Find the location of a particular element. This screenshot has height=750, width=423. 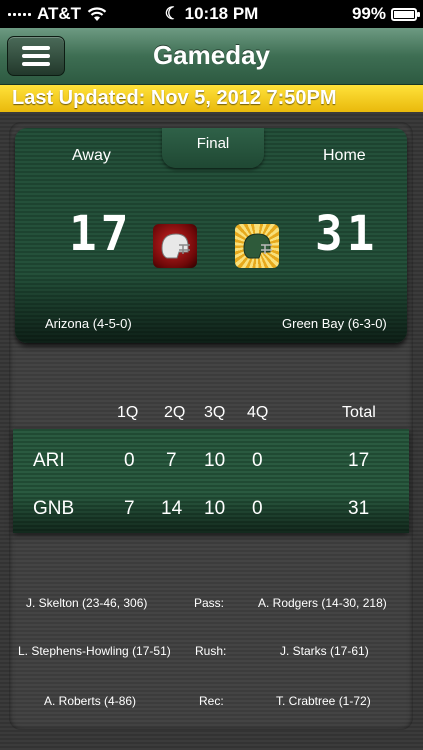

box-score-table: ARI 0 7 10 0 17 GNB 7 14 10 0 31 is located at coordinates (211, 481).